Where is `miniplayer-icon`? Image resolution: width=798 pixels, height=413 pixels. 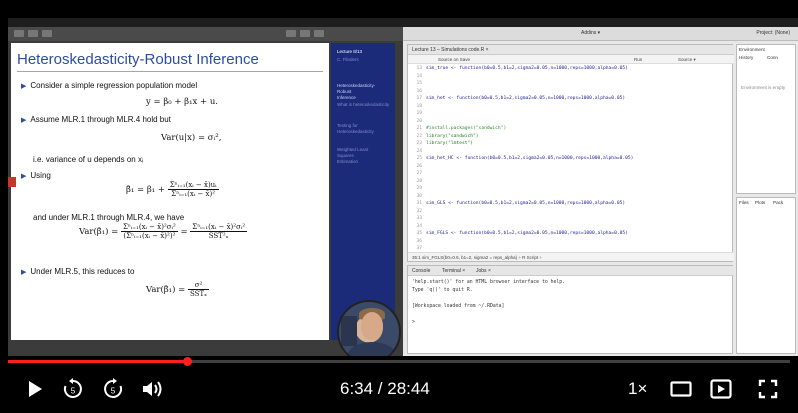 miniplayer-icon is located at coordinates (721, 389).